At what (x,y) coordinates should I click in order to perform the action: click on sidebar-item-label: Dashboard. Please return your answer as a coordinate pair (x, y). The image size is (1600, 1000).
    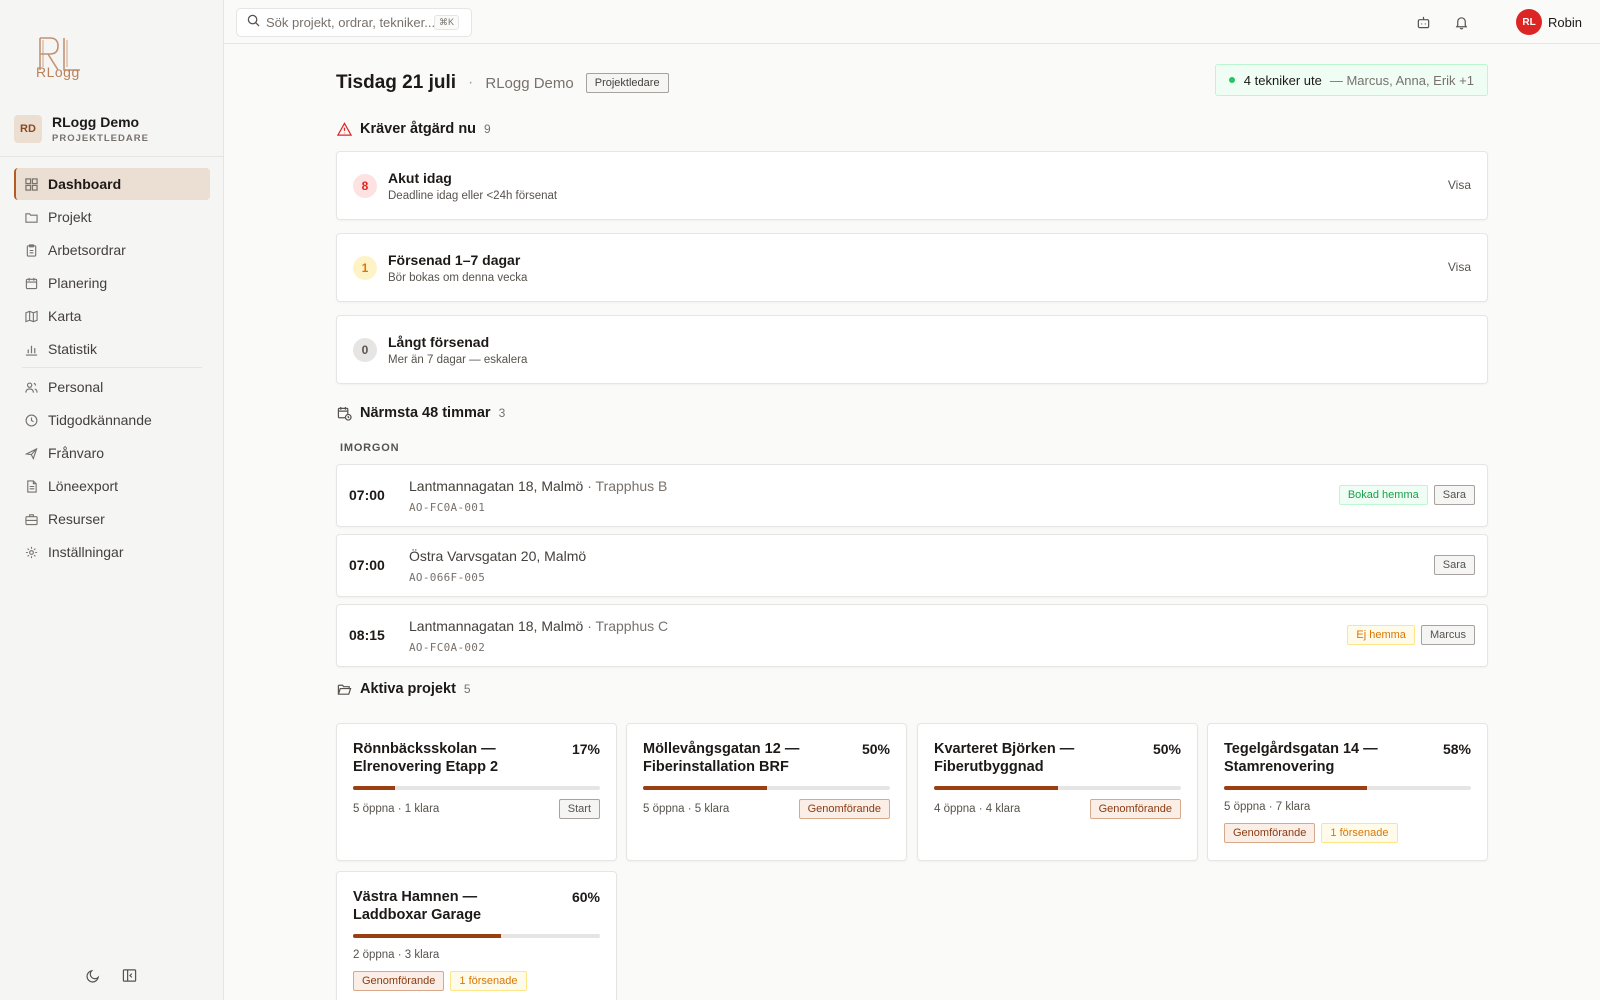
    Looking at the image, I should click on (85, 184).